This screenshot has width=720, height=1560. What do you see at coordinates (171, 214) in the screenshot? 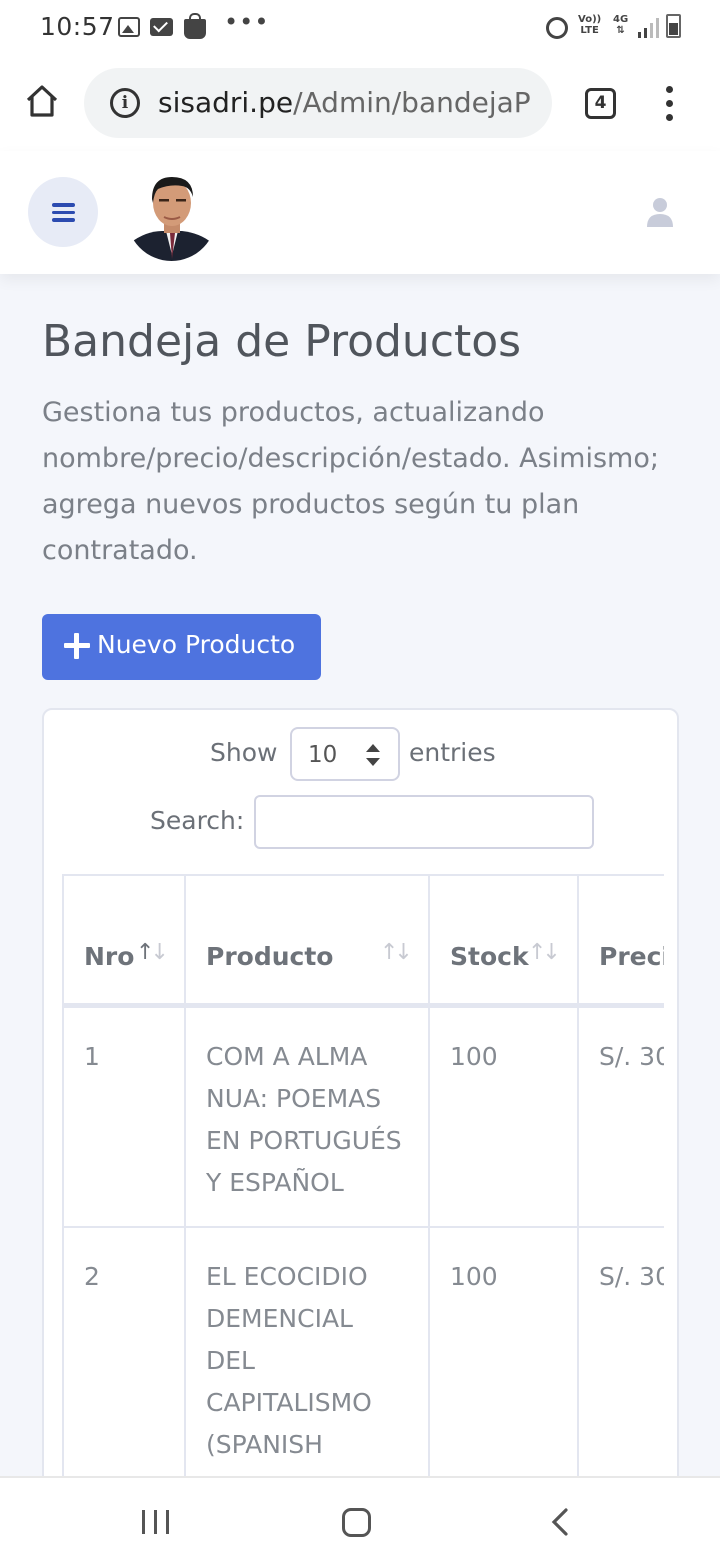
I see `avatar` at bounding box center [171, 214].